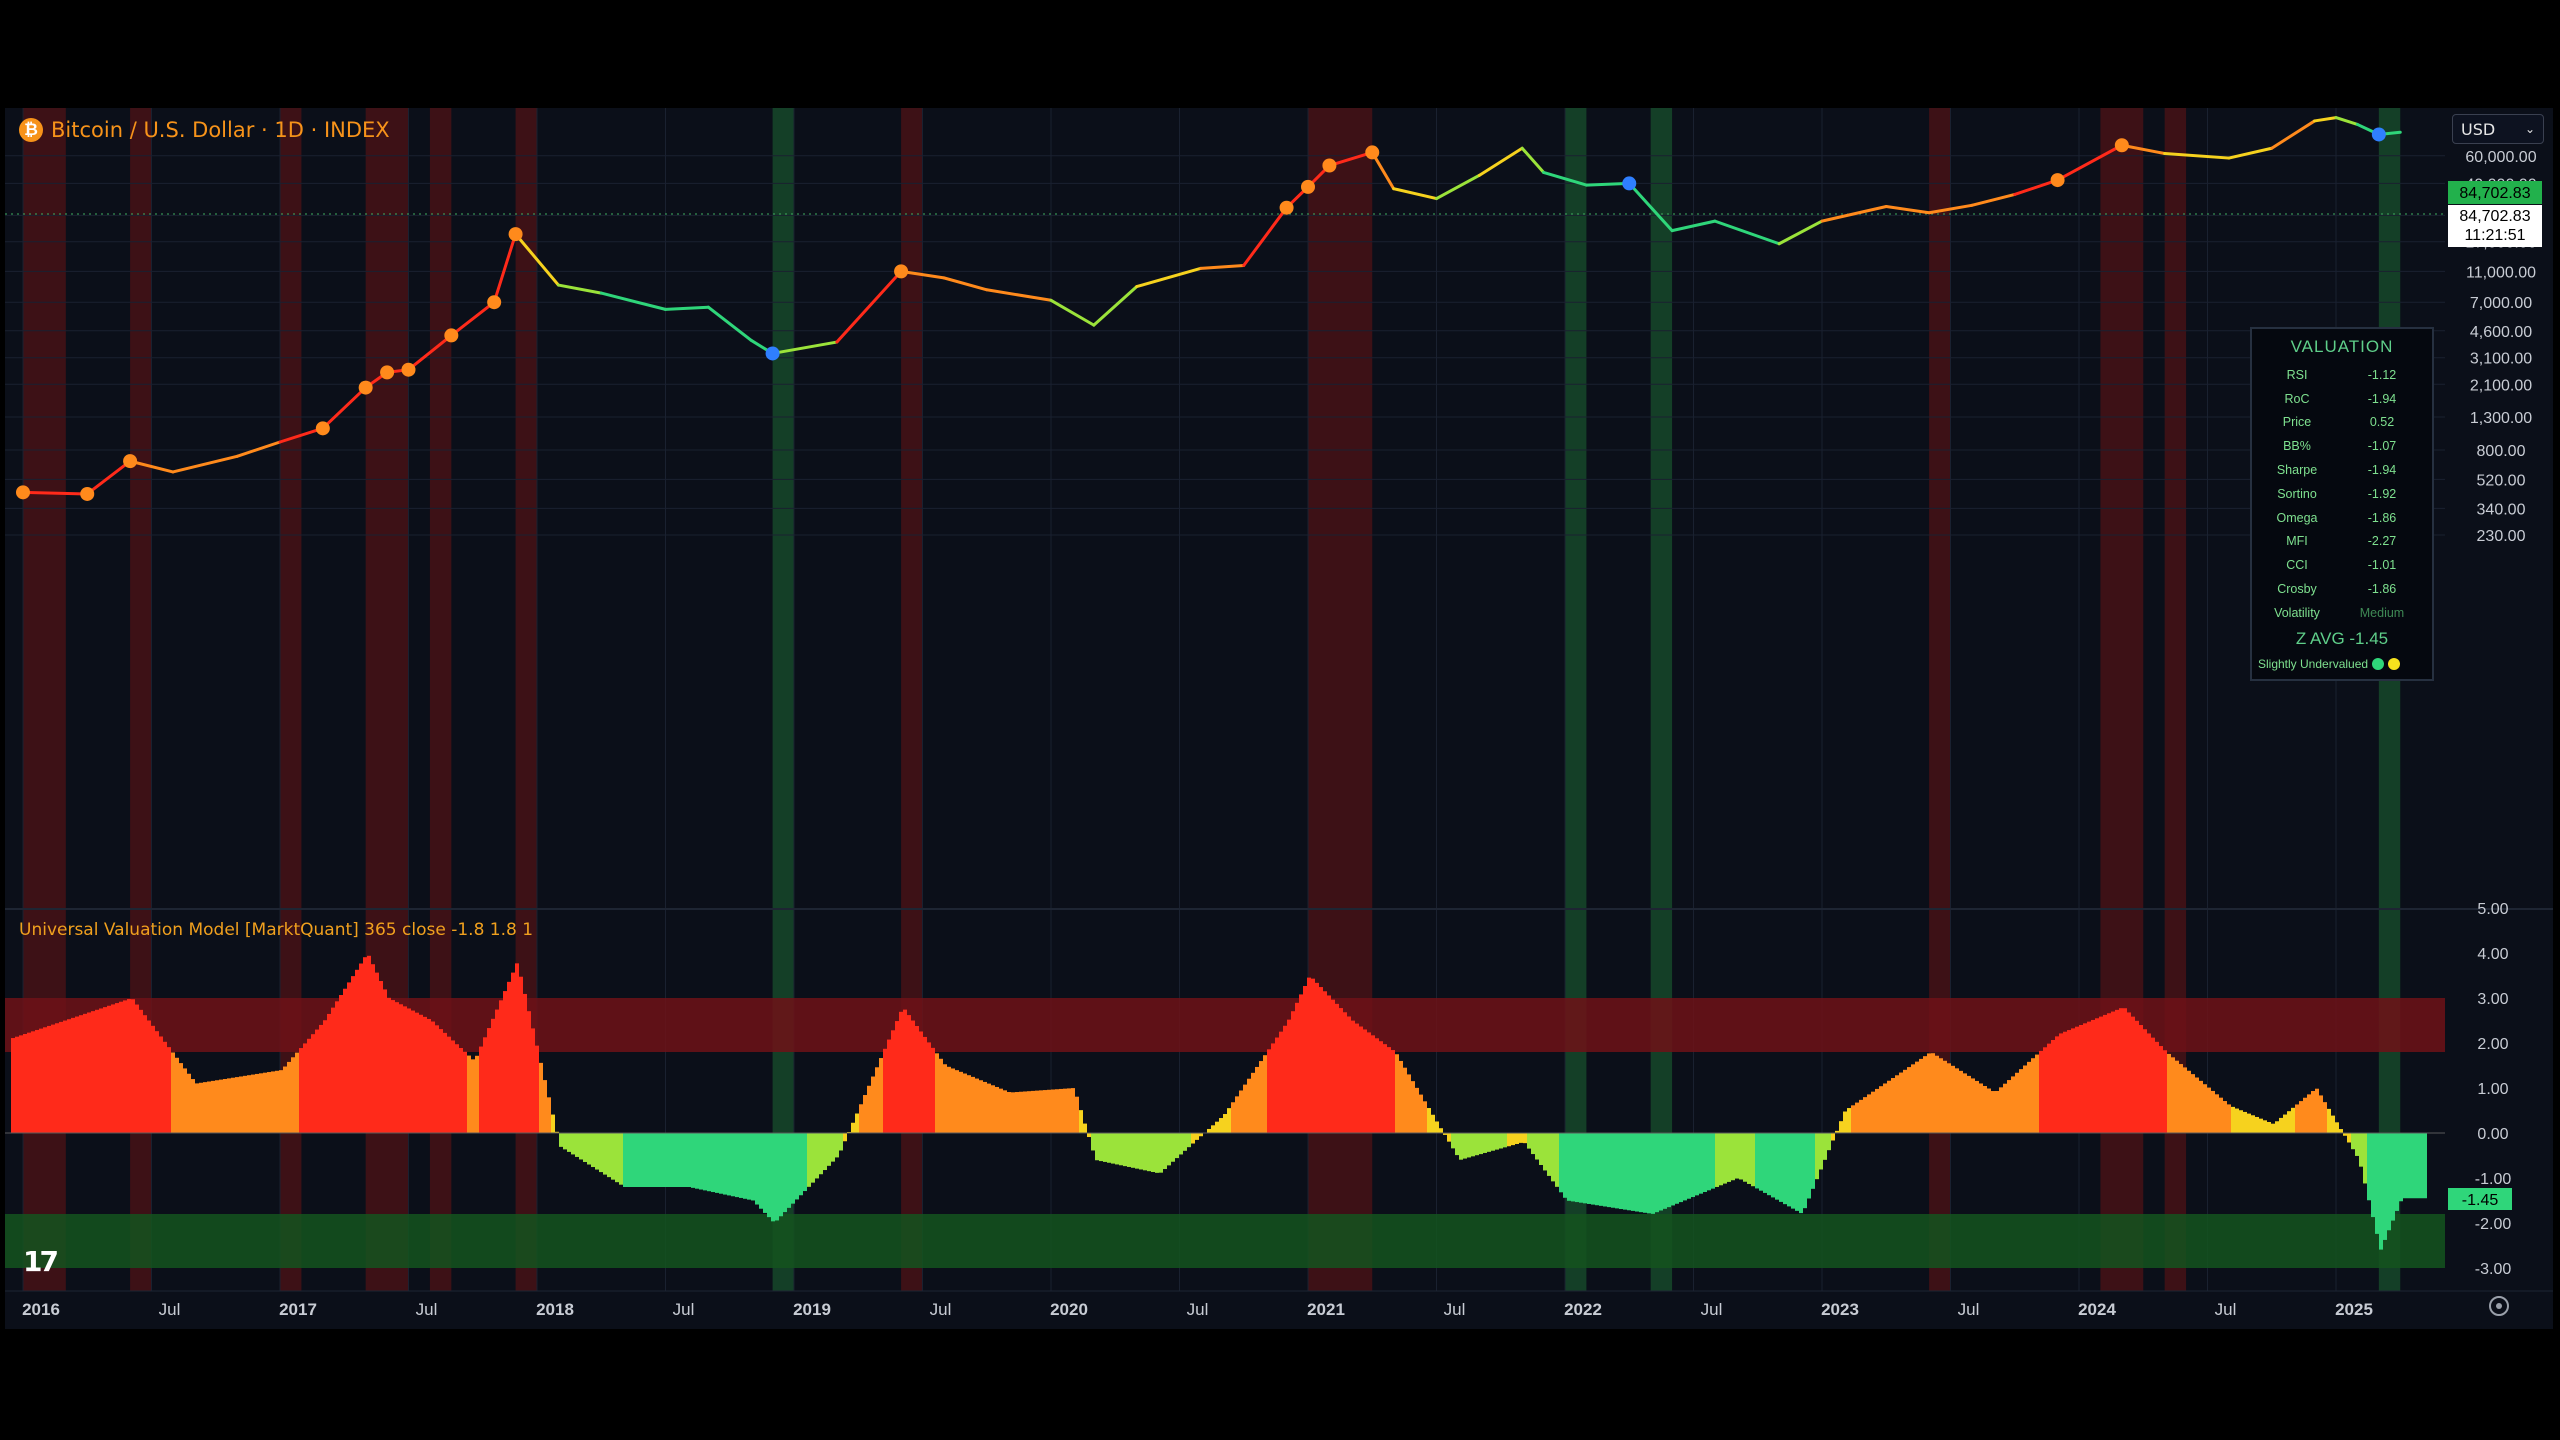 The width and height of the screenshot is (2560, 1440). Describe the element at coordinates (1840, 1309) in the screenshot. I see `time-tick-label: 2023` at that location.